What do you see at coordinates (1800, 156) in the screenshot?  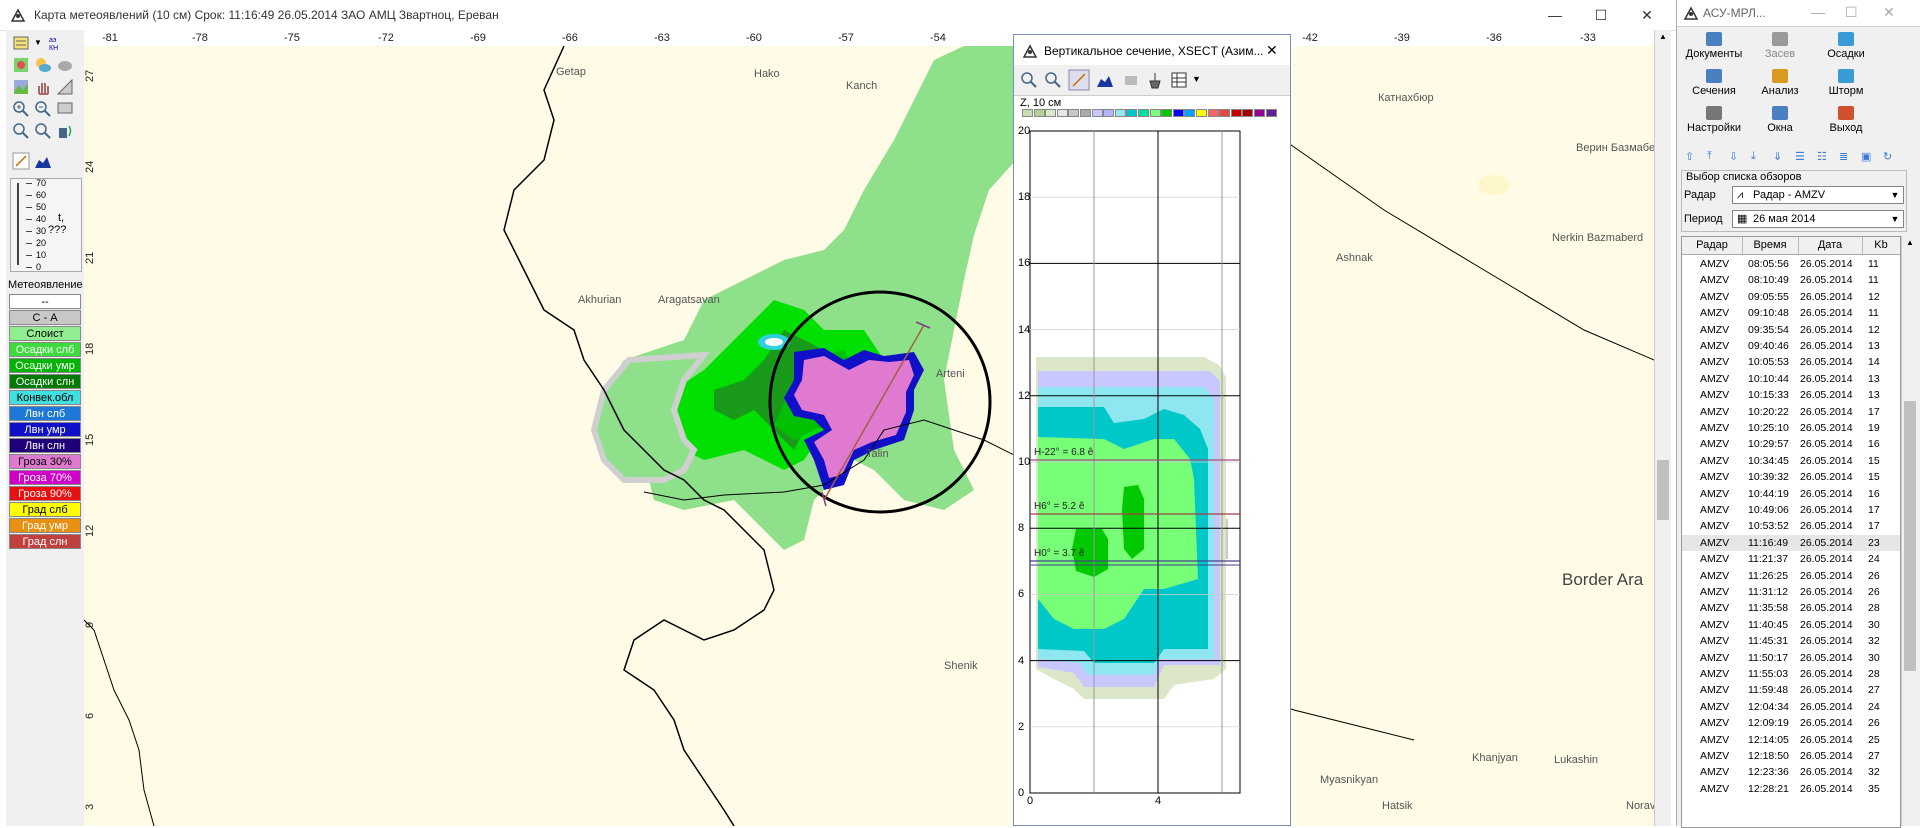 I see `list-icon: ☰` at bounding box center [1800, 156].